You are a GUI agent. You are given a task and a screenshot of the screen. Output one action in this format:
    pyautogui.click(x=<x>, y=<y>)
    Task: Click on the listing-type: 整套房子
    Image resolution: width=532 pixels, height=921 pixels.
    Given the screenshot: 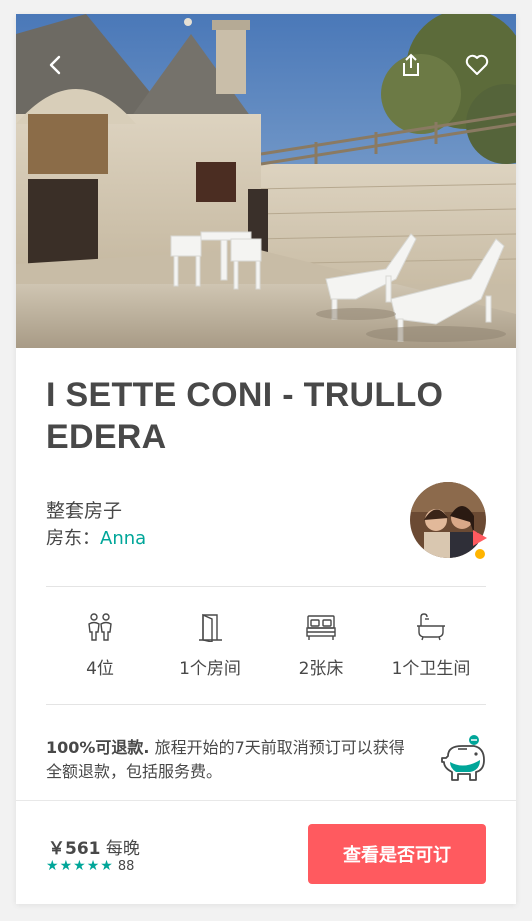 What is the action you would take?
    pyautogui.click(x=84, y=511)
    